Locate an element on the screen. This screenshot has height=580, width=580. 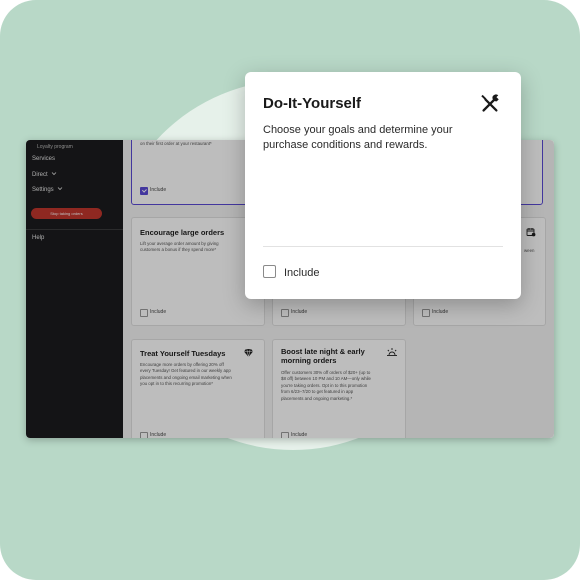
include-checkbox is located at coordinates (269, 271).